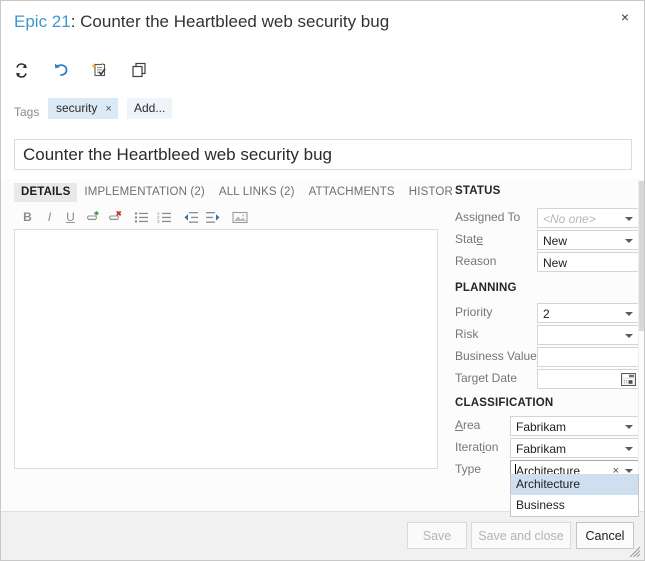 The height and width of the screenshot is (561, 645). I want to click on tag-chip-security: security ×, so click(83, 108).